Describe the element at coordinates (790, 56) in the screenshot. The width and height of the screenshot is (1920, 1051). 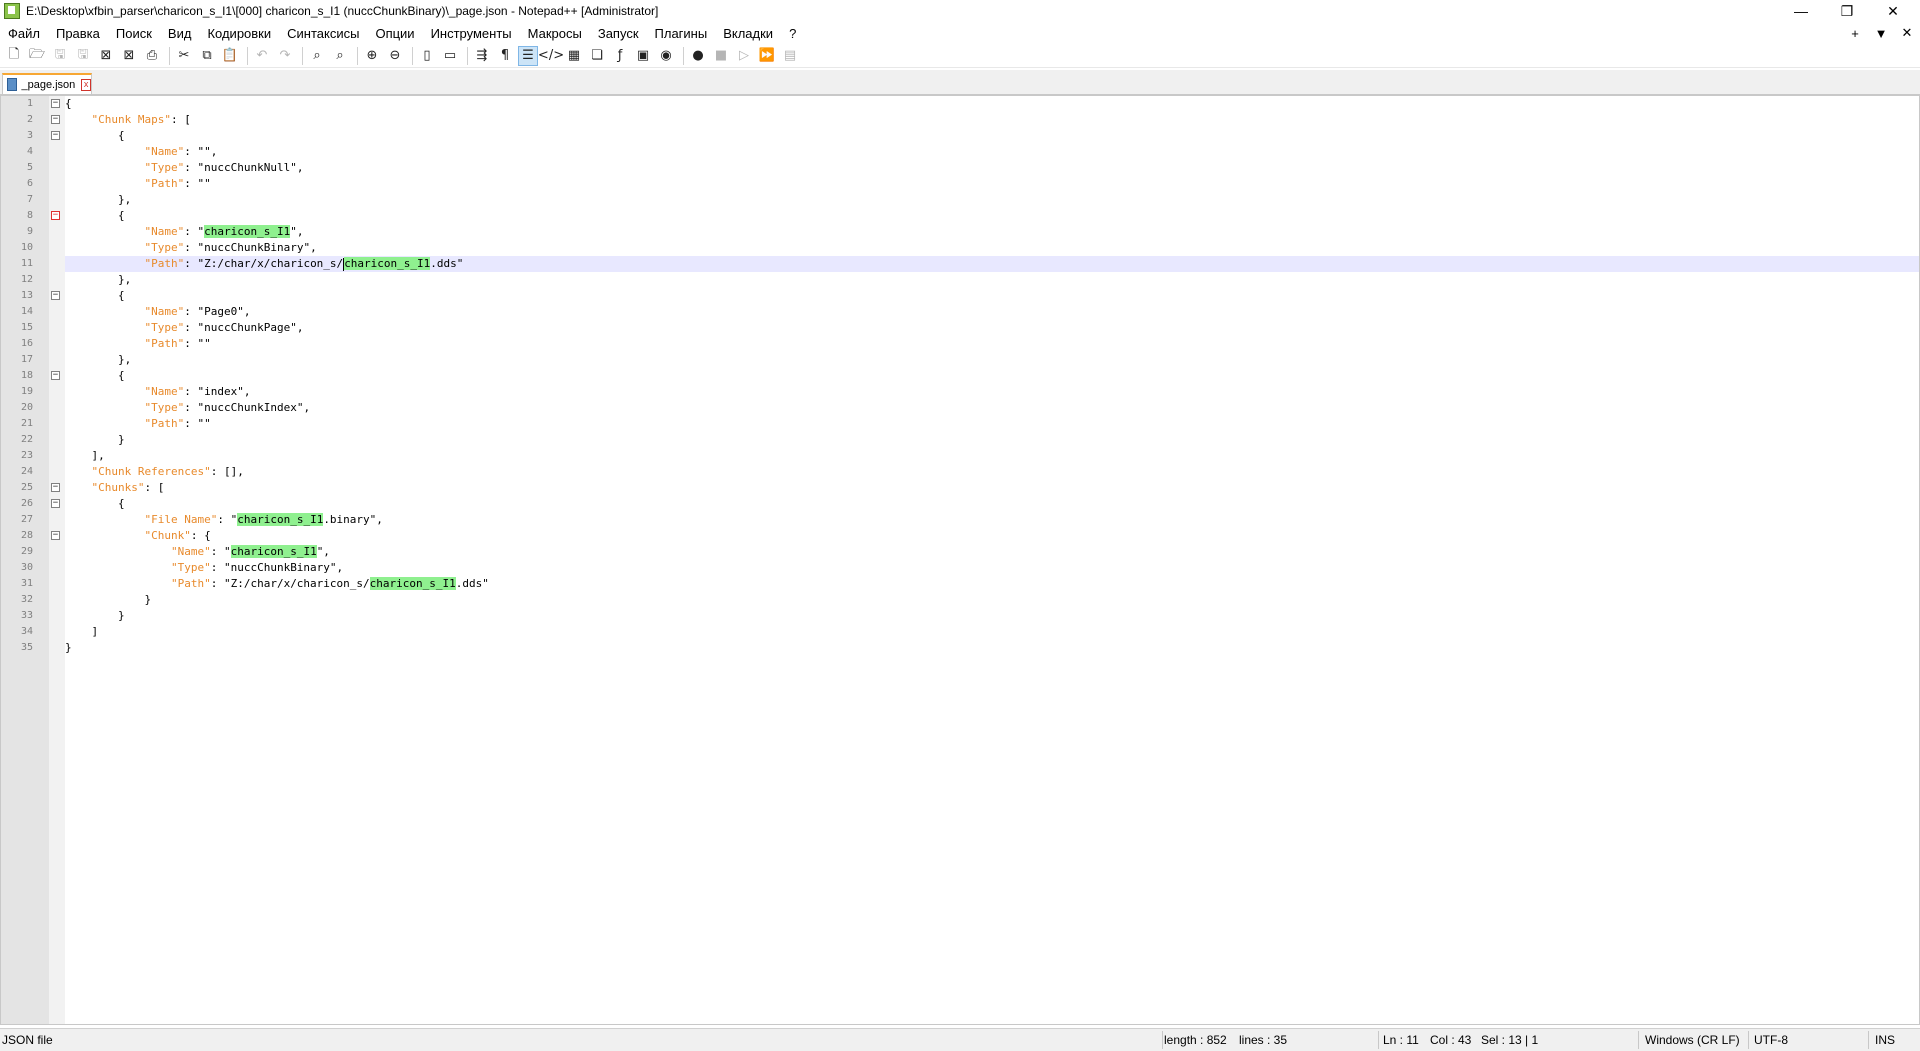
I see `save-macro-icon: ▤` at that location.